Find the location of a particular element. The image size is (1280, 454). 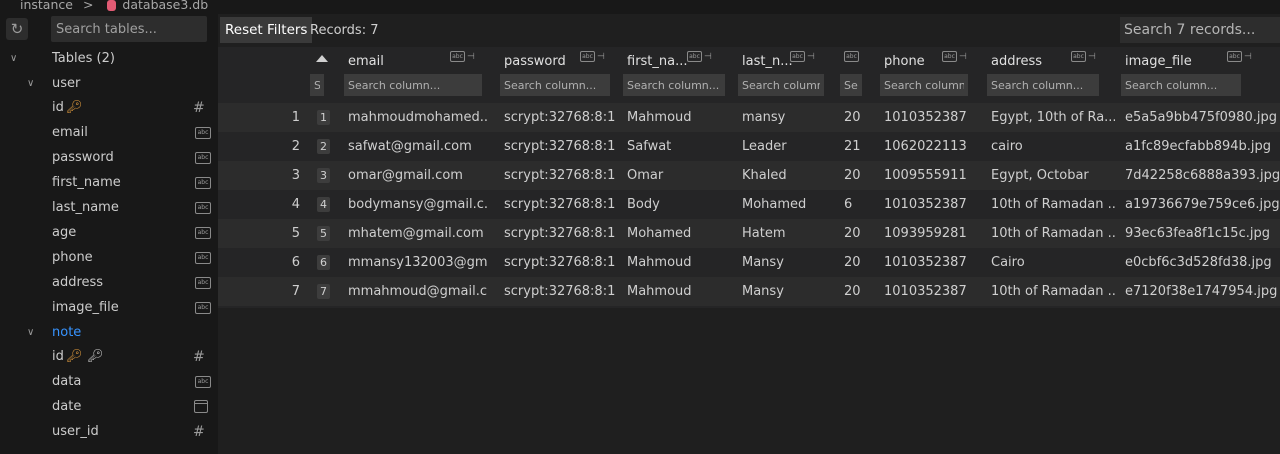

cell-image-file: a1fc89ecfabb894b.jpg is located at coordinates (1202, 146).